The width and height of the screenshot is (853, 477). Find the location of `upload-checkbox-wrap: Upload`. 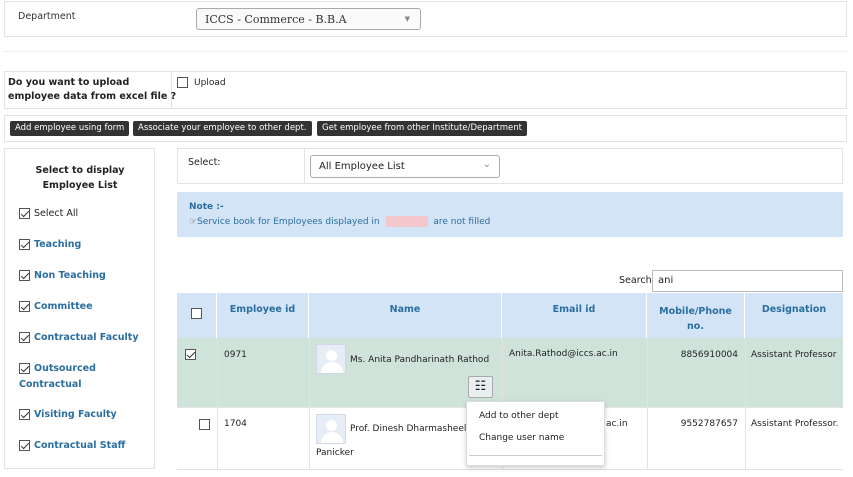

upload-checkbox-wrap: Upload is located at coordinates (201, 82).